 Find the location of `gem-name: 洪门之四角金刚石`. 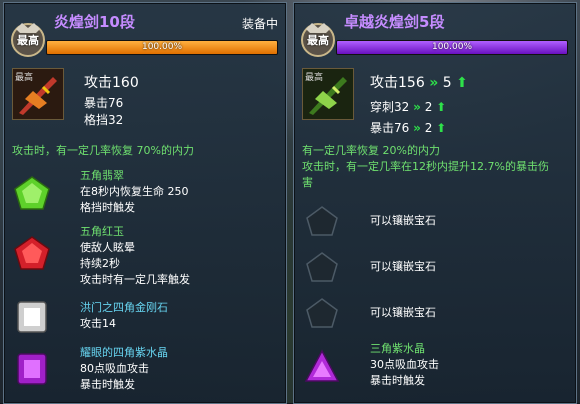

gem-name: 洪门之四角金刚石 is located at coordinates (124, 307).